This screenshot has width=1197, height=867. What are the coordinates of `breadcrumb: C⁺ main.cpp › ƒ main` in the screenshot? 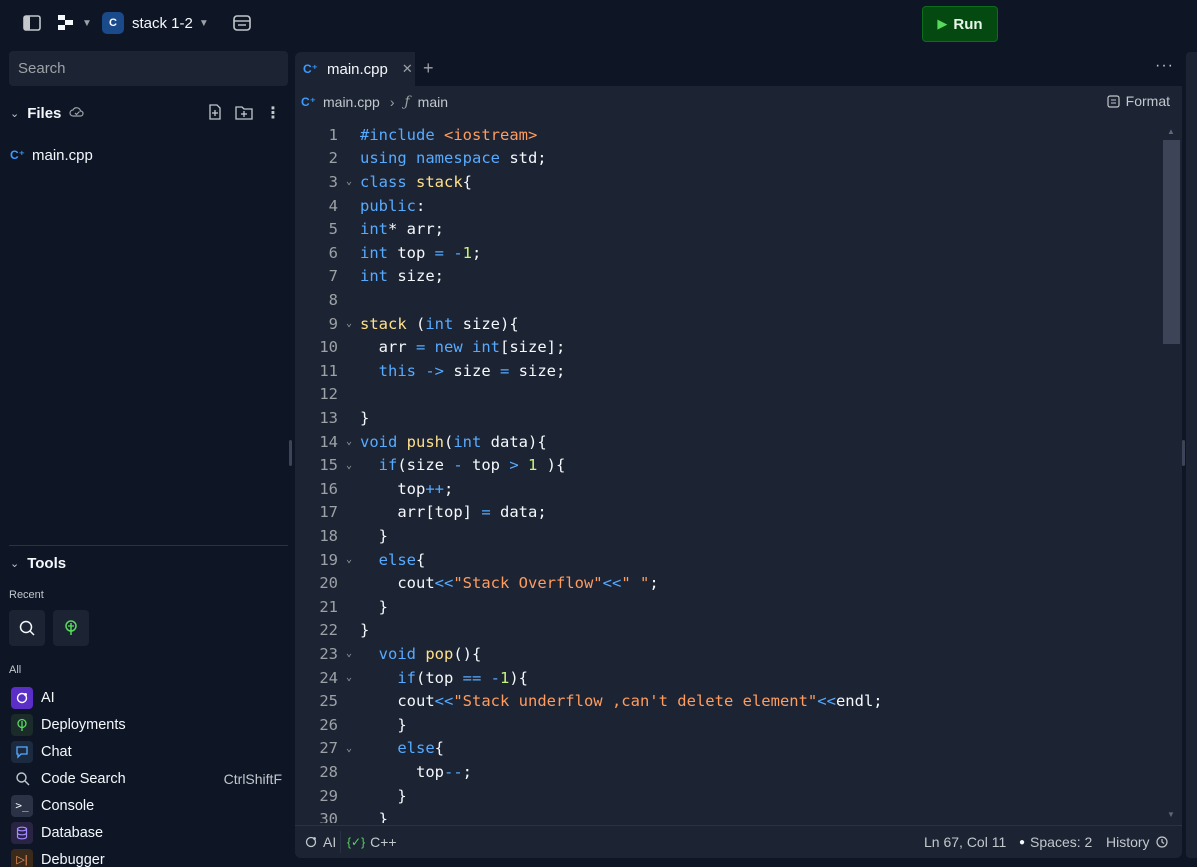 It's located at (738, 102).